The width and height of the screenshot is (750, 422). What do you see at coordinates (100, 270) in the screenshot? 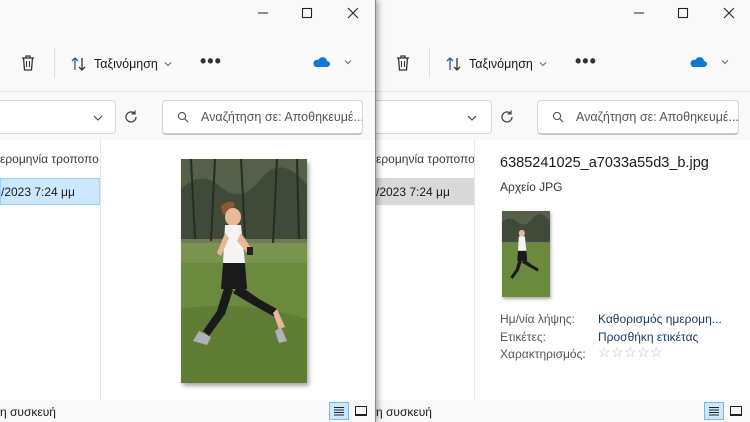
I see `pane-divider` at bounding box center [100, 270].